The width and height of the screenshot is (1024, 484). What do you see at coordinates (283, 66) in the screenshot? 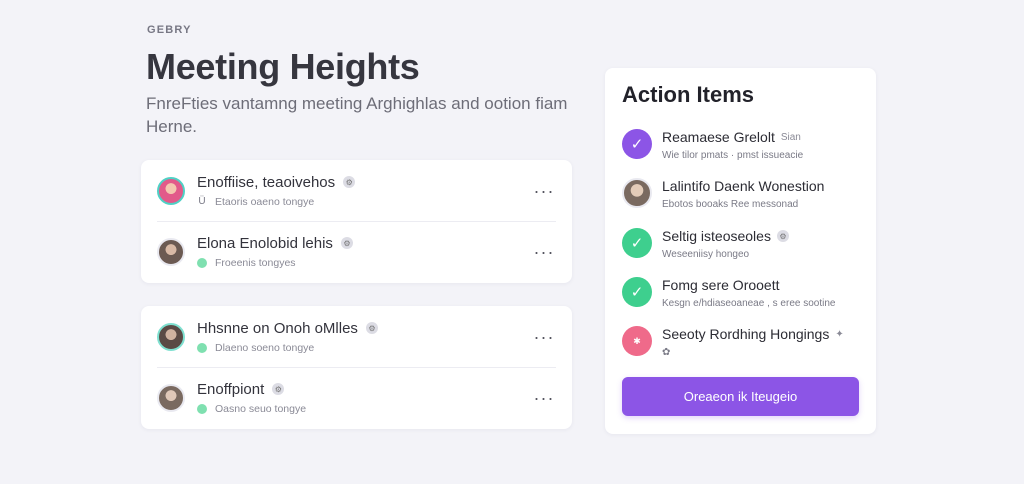
I see `page-title: Meeting Heights` at bounding box center [283, 66].